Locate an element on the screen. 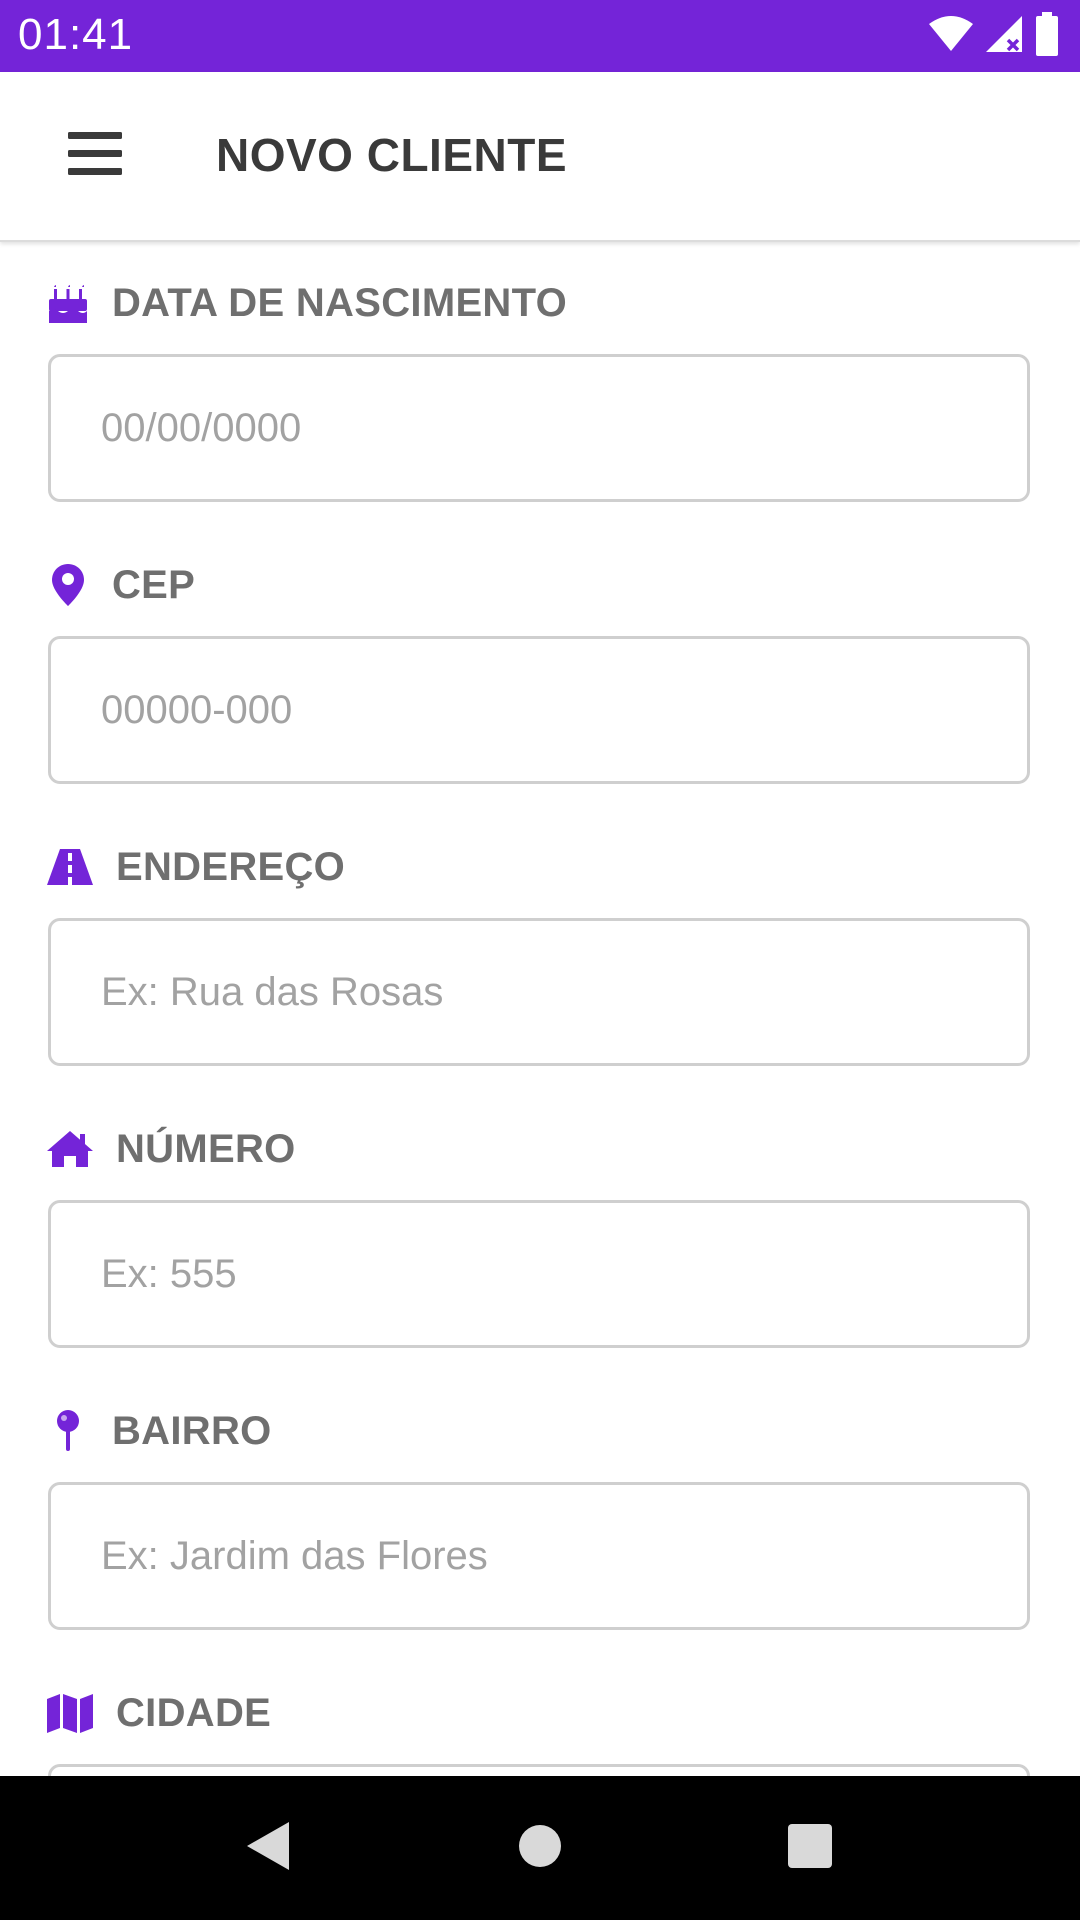  app-bar: NOVO CLIENTE is located at coordinates (540, 157).